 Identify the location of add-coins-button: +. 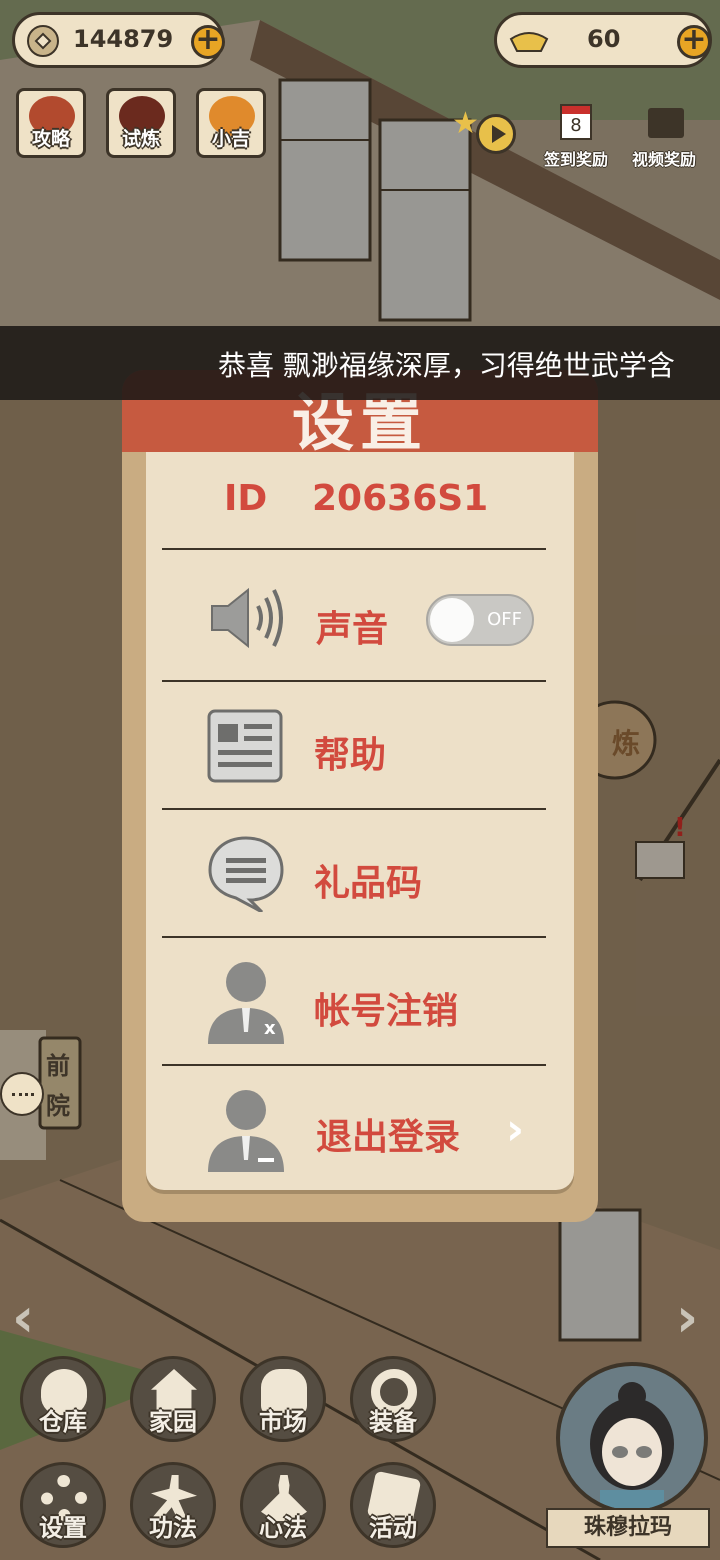
(208, 42).